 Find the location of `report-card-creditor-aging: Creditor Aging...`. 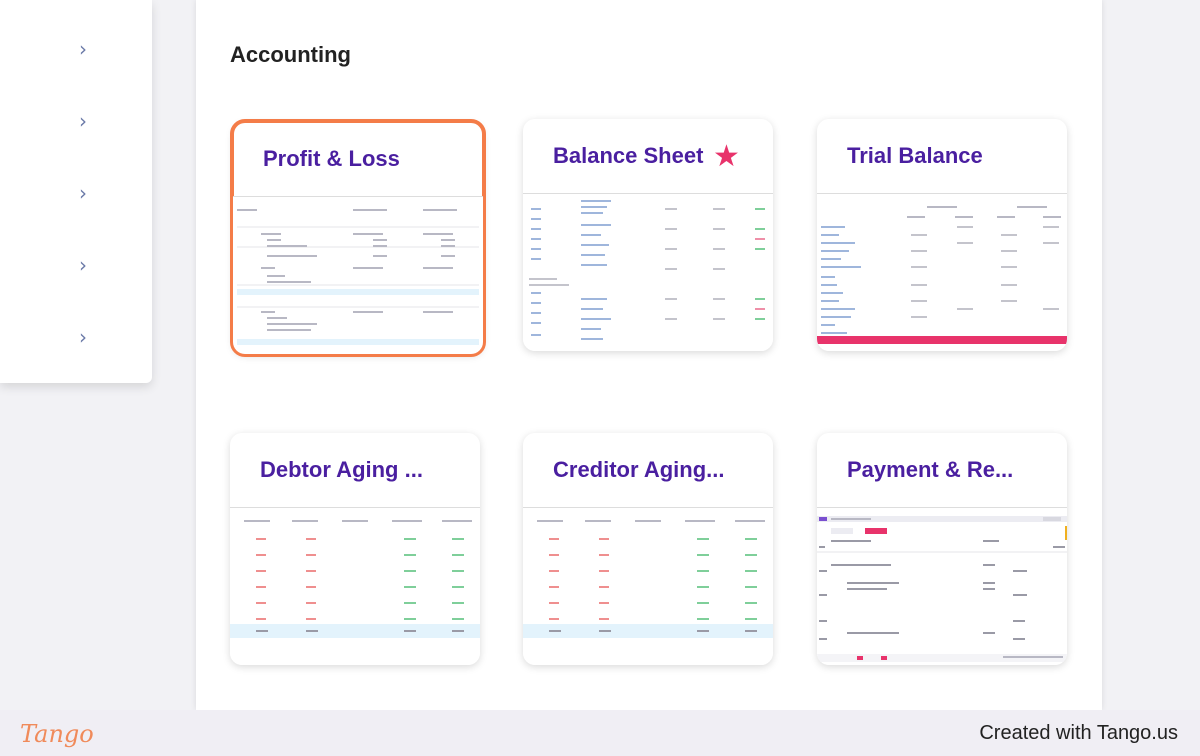

report-card-creditor-aging: Creditor Aging... is located at coordinates (648, 549).